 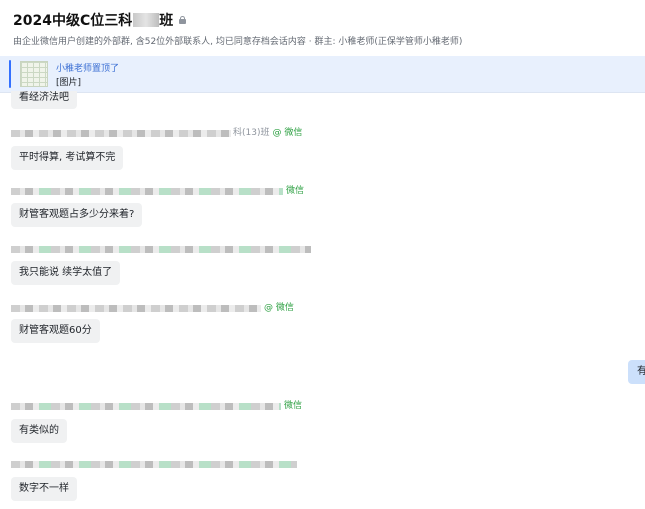 I want to click on pinned-by-label: 小稚老师置顶了, so click(x=88, y=69).